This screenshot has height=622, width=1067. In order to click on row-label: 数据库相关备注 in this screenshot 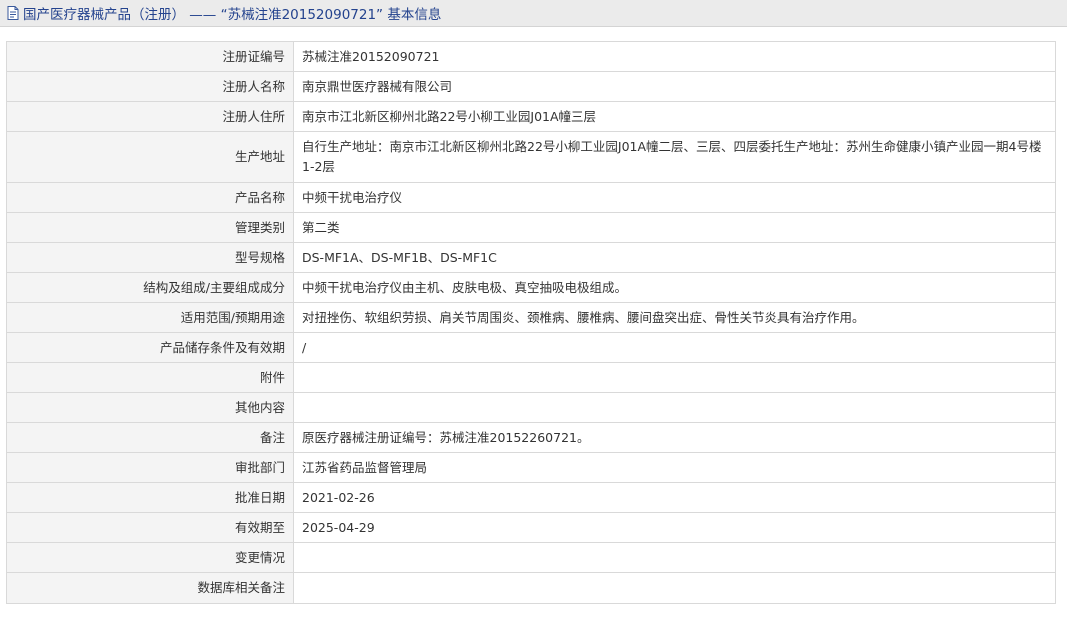, I will do `click(150, 588)`.